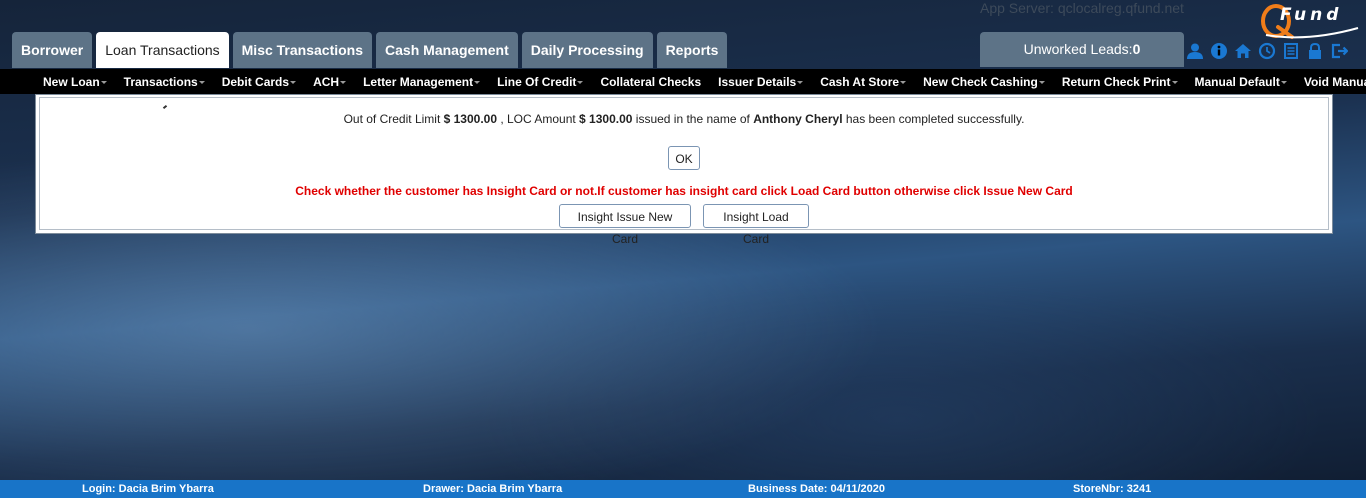 The width and height of the screenshot is (1366, 498). I want to click on lock-icon, so click(1315, 51).